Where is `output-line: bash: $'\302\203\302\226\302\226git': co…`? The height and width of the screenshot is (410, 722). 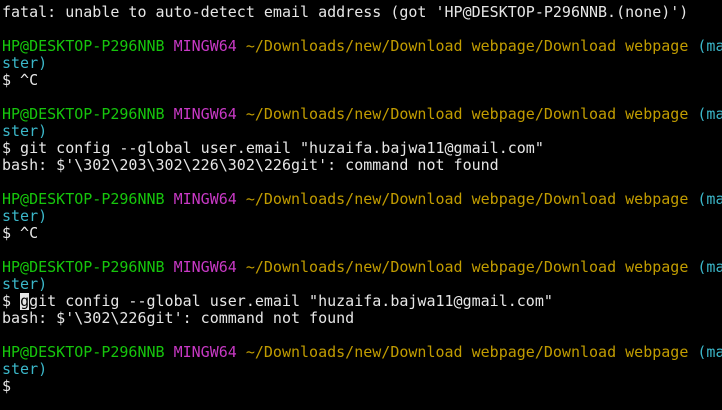 output-line: bash: $'\302\203\302\226\302\226git': co… is located at coordinates (250, 165).